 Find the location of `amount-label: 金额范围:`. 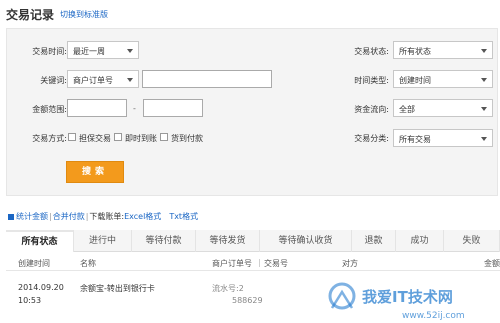

amount-label: 金额范围: is located at coordinates (49, 109).